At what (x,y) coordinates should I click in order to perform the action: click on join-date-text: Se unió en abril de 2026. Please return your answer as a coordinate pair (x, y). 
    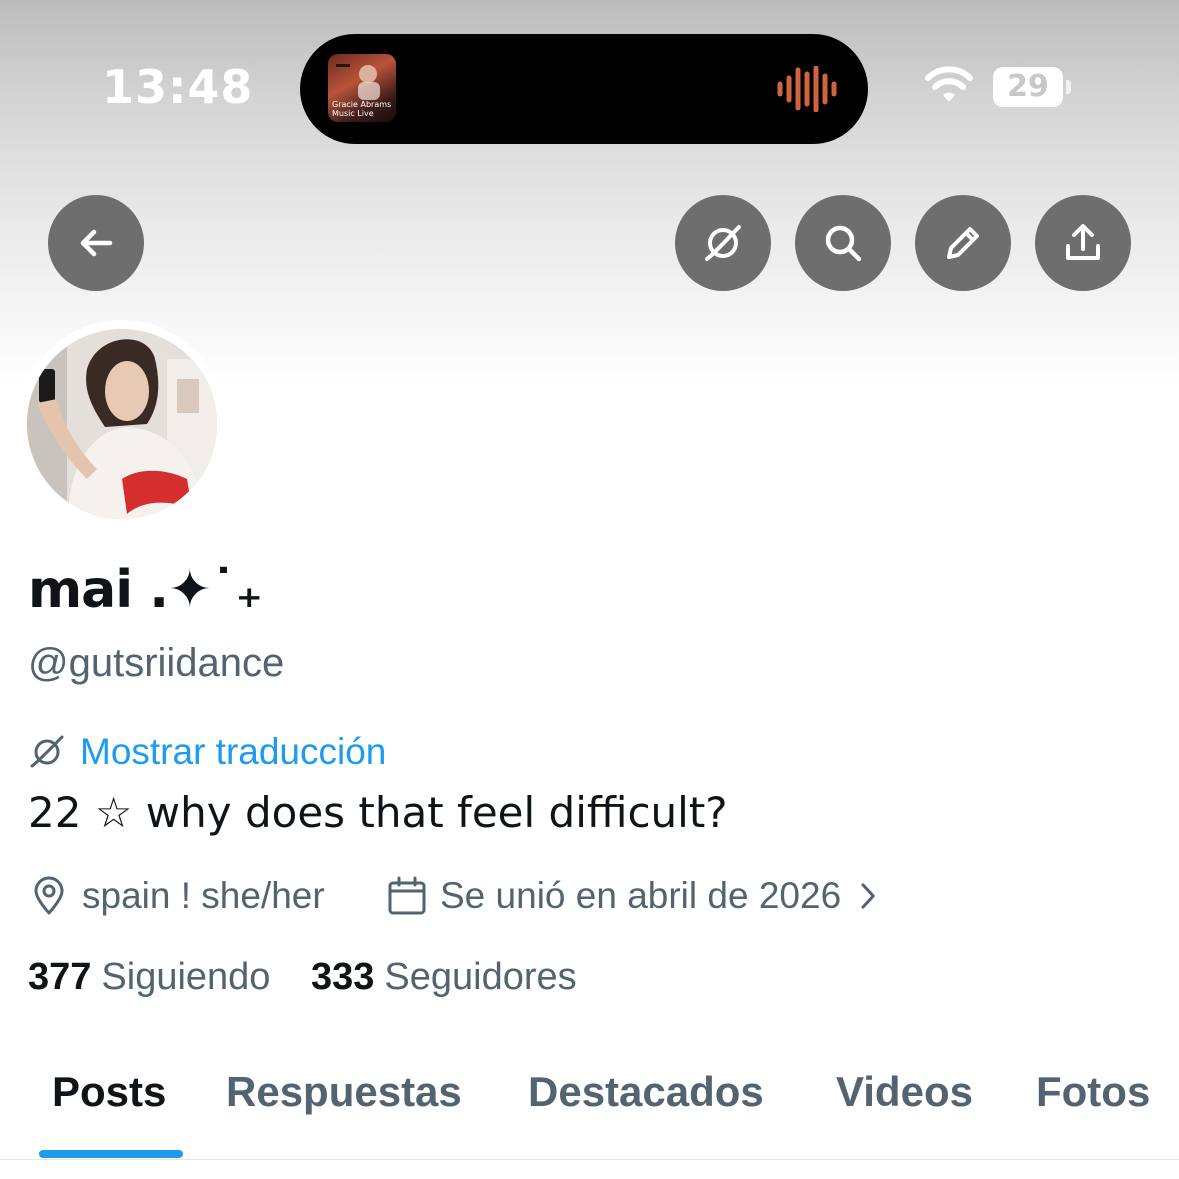
    Looking at the image, I should click on (641, 895).